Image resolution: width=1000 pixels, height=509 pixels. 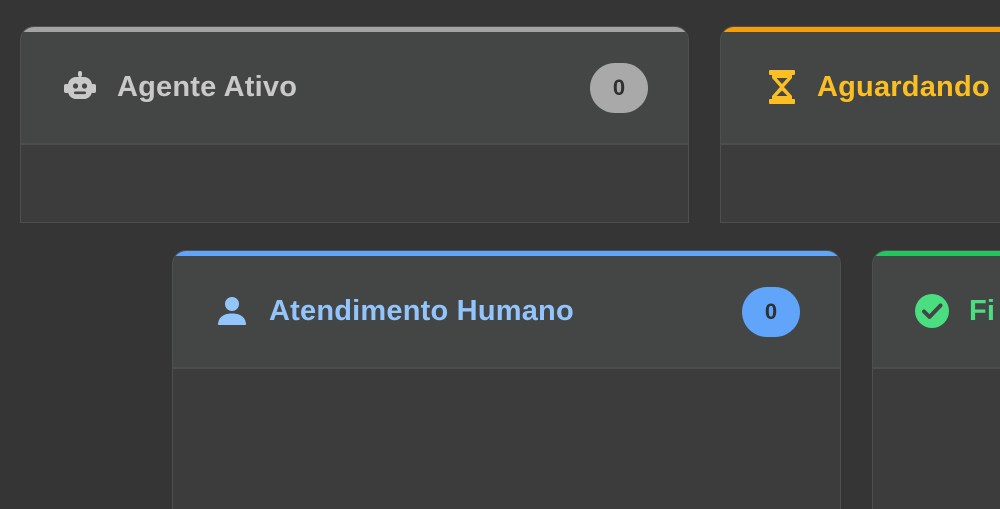 I want to click on column-header: Atendimento Humano 0, so click(x=506, y=312).